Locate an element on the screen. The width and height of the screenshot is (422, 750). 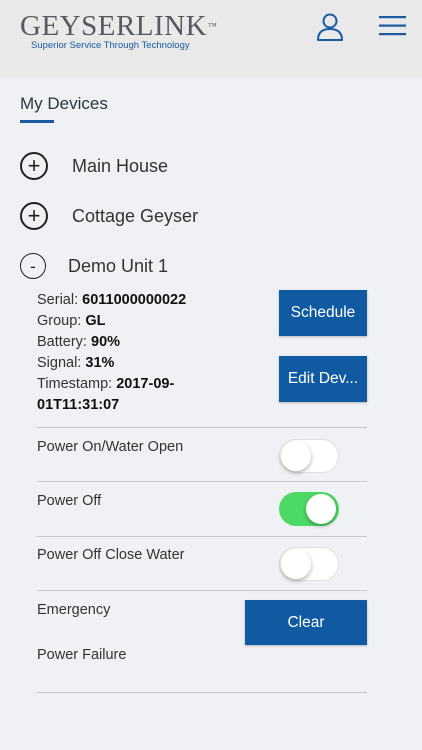
signal-row: Signal: 31% is located at coordinates (76, 363).